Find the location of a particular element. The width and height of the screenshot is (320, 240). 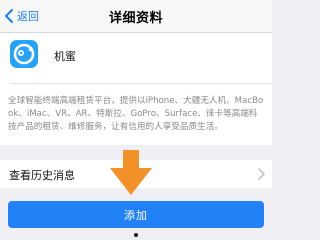

page-title: 详细资料 is located at coordinates (135, 18).